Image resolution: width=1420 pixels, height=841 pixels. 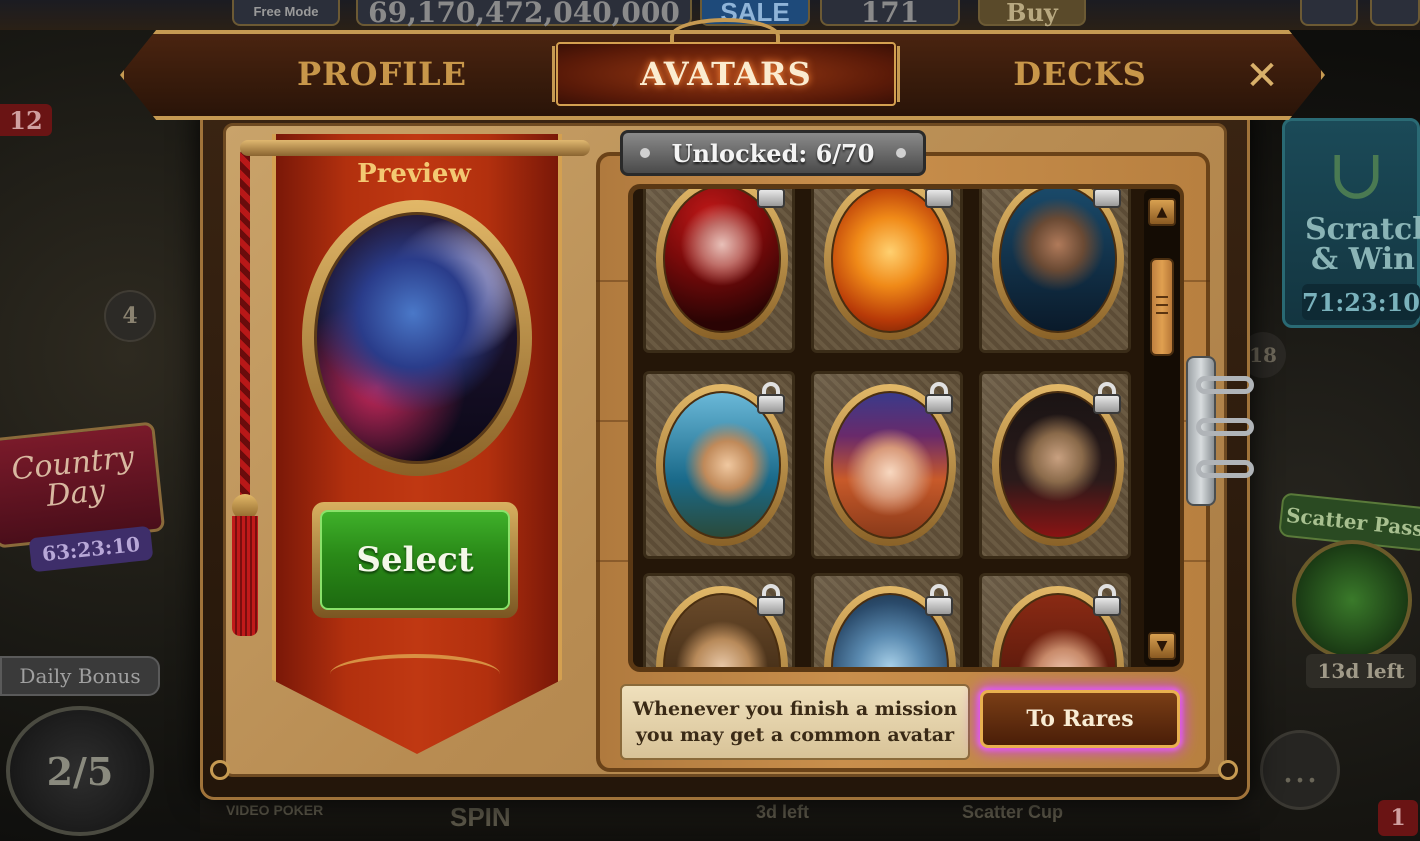 I want to click on scrollbar-thumb, so click(x=1162, y=307).